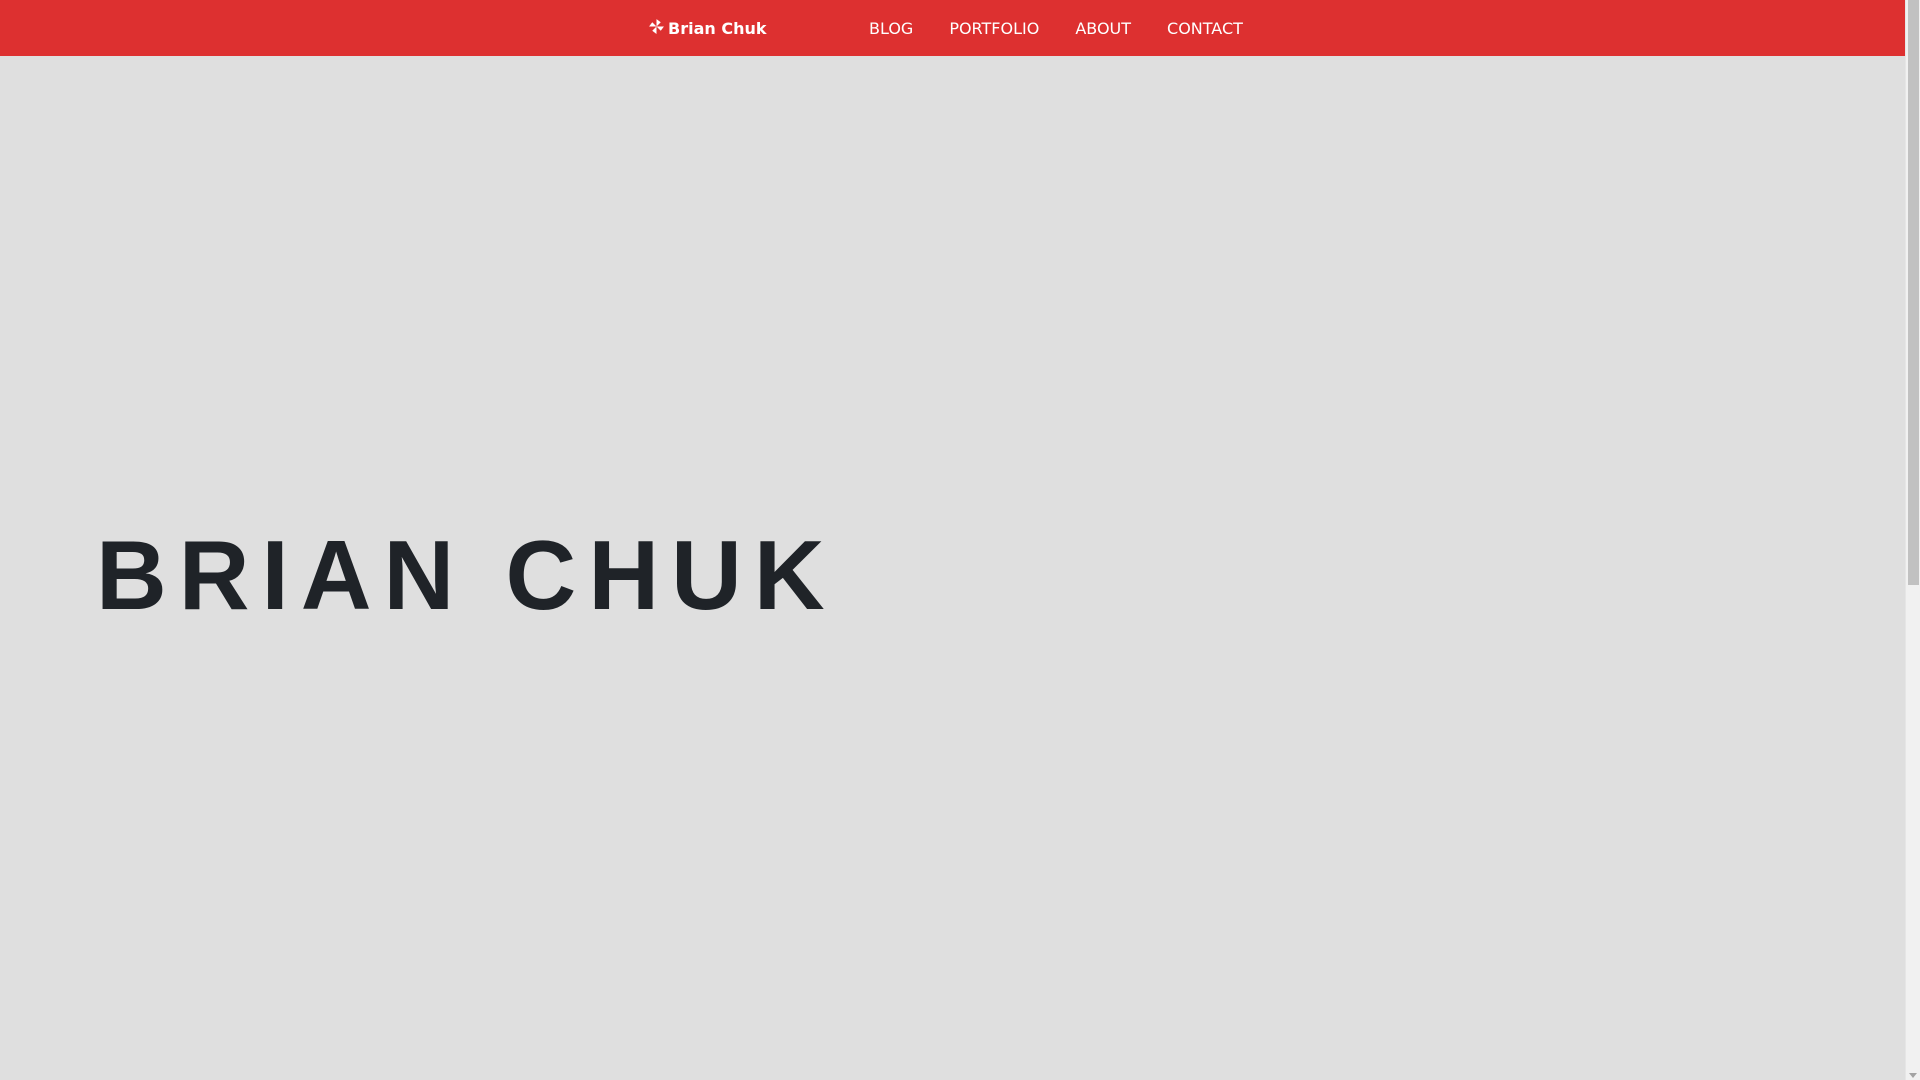 The height and width of the screenshot is (1080, 1920). What do you see at coordinates (891, 28) in the screenshot?
I see `nav-link-blog: BLOG` at bounding box center [891, 28].